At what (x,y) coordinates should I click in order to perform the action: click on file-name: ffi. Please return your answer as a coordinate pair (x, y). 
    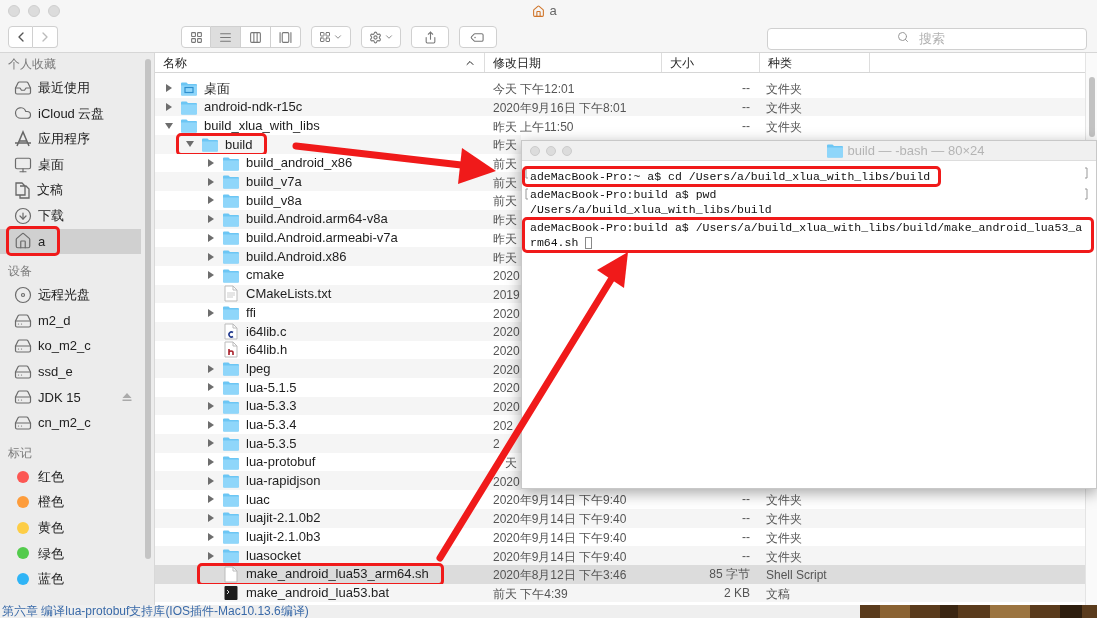
    Looking at the image, I should click on (251, 312).